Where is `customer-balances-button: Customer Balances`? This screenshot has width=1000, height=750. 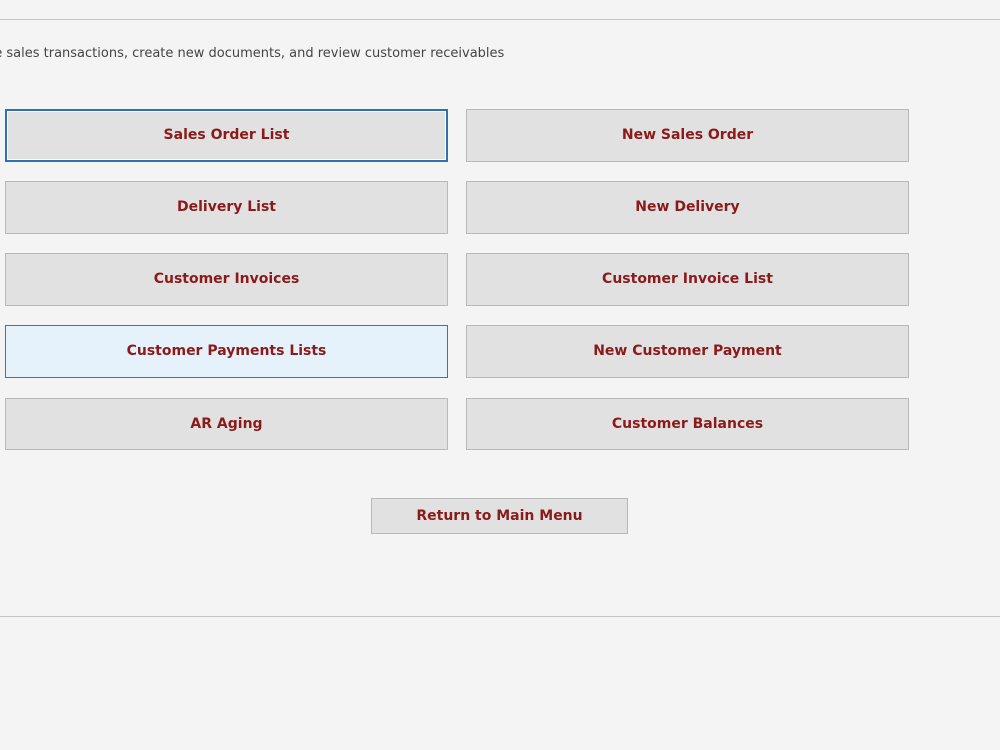 customer-balances-button: Customer Balances is located at coordinates (687, 424).